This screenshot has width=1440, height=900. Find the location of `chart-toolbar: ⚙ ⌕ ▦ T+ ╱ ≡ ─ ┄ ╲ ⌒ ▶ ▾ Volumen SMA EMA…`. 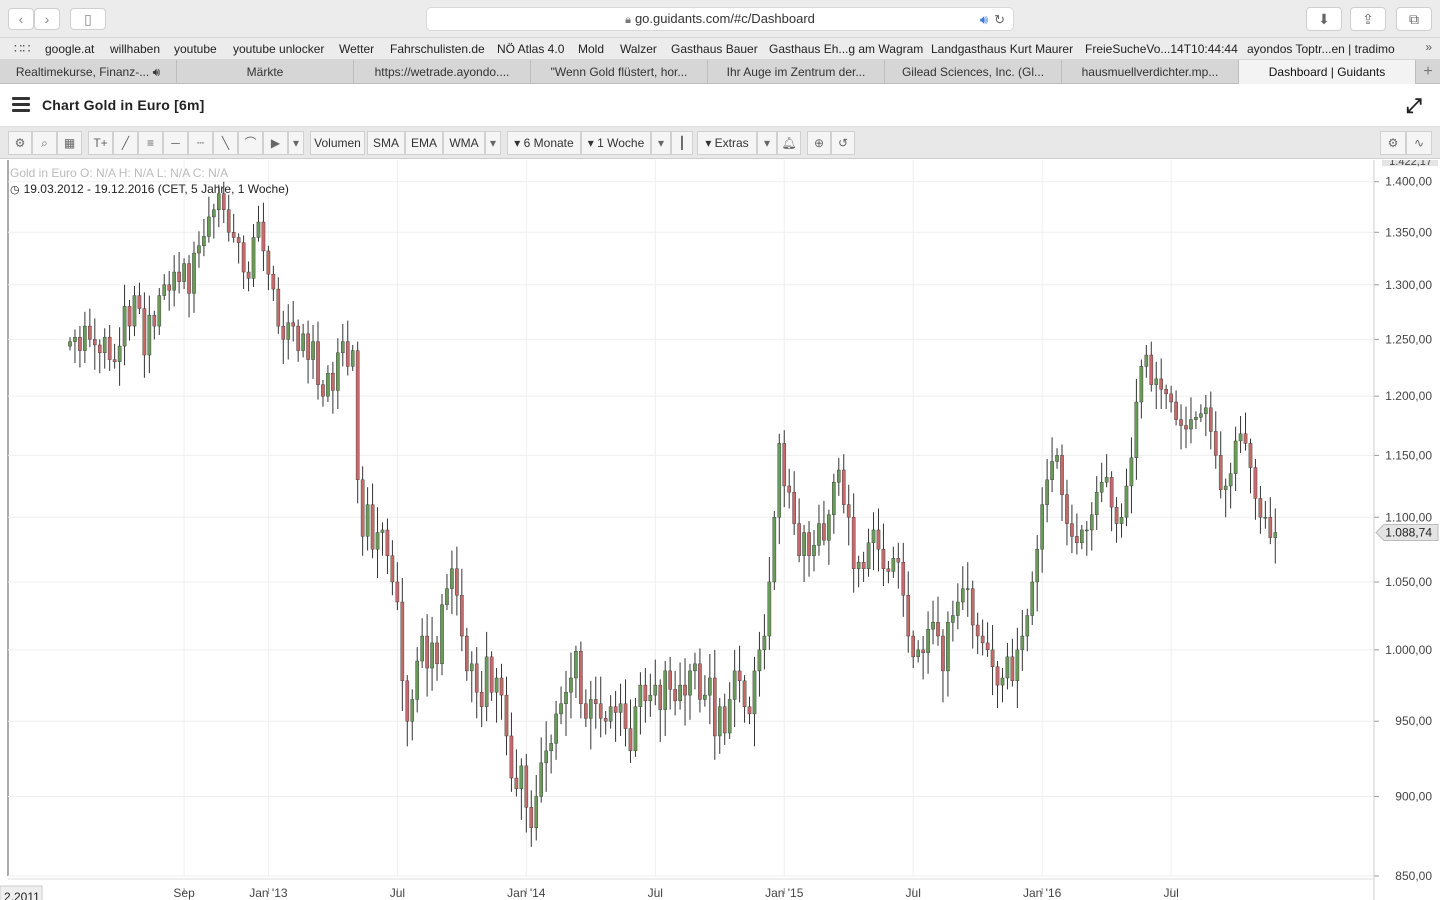

chart-toolbar: ⚙ ⌕ ▦ T+ ╱ ≡ ─ ┄ ╲ ⌒ ▶ ▾ Volumen SMA EMA… is located at coordinates (720, 143).